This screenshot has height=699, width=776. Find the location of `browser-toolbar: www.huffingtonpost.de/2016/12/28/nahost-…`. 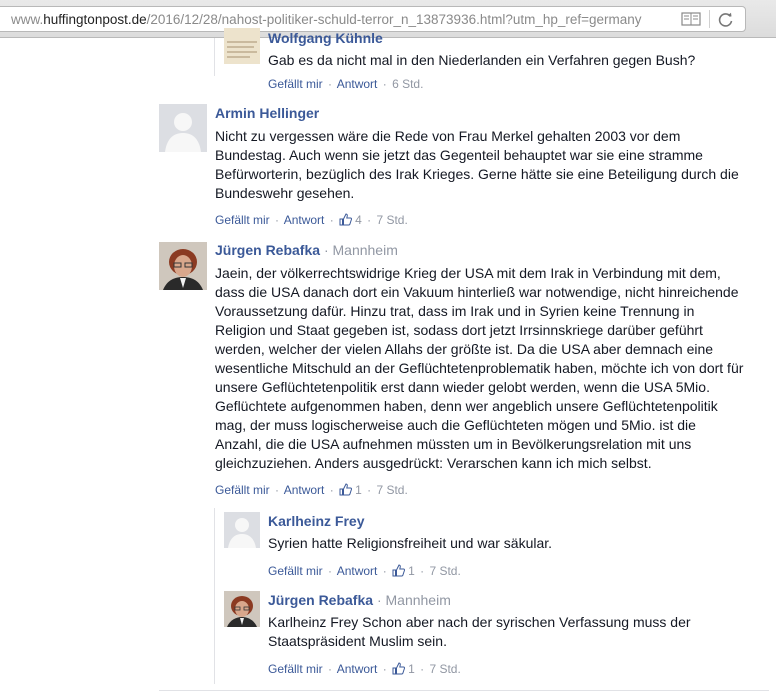

browser-toolbar: www.huffingtonpost.de/2016/12/28/nahost-… is located at coordinates (388, 19).